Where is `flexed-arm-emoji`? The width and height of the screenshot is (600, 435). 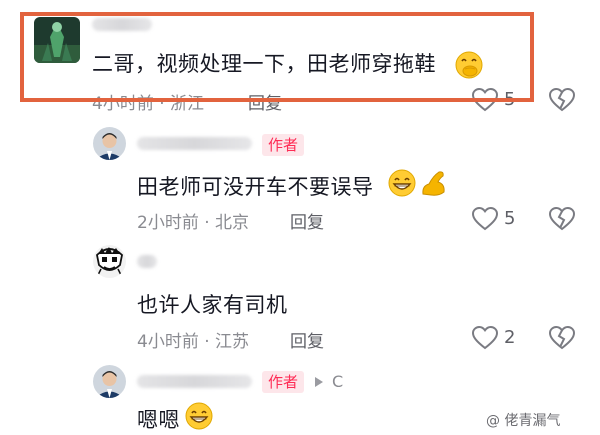
flexed-arm-emoji is located at coordinates (434, 183).